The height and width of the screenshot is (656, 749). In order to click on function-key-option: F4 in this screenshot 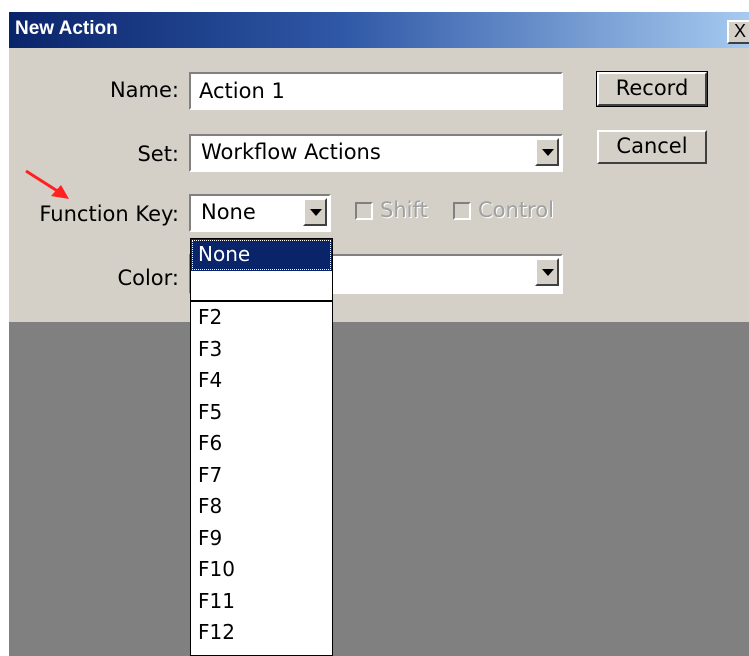, I will do `click(261, 381)`.